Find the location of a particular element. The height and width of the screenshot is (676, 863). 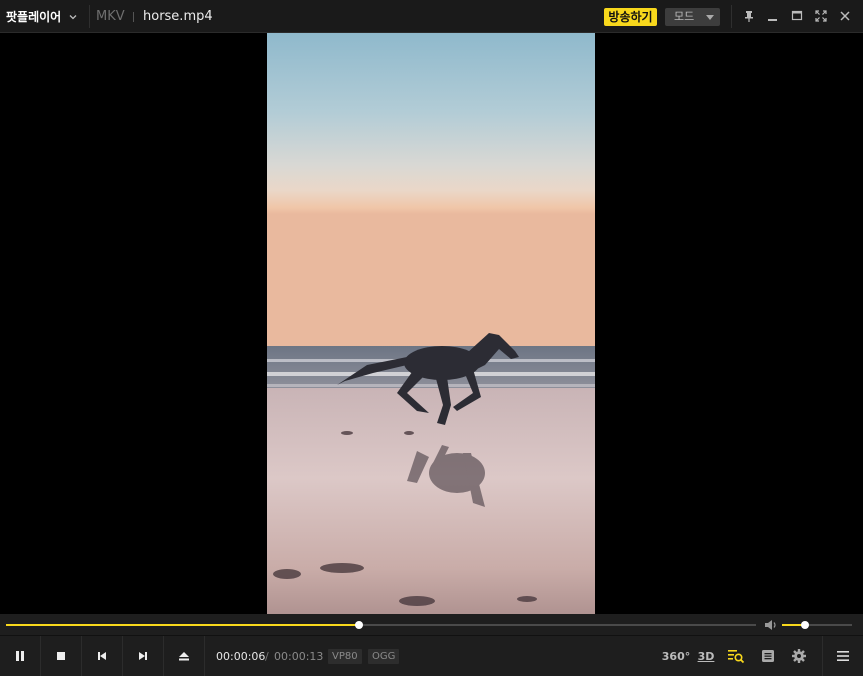

previous-button is located at coordinates (102, 656).